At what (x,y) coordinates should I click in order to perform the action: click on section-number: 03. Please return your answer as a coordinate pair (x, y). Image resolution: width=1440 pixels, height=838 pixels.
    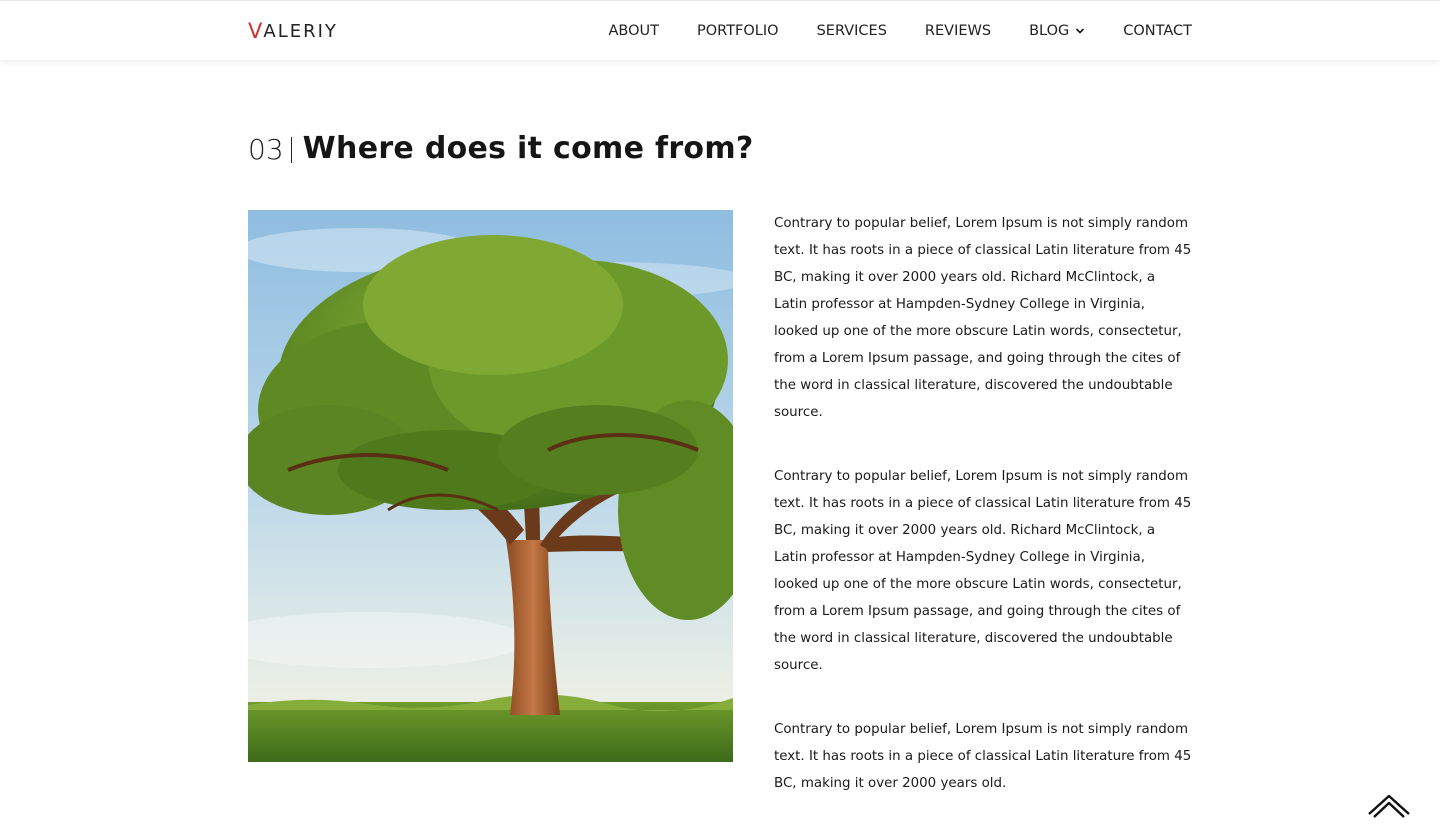
    Looking at the image, I should click on (270, 150).